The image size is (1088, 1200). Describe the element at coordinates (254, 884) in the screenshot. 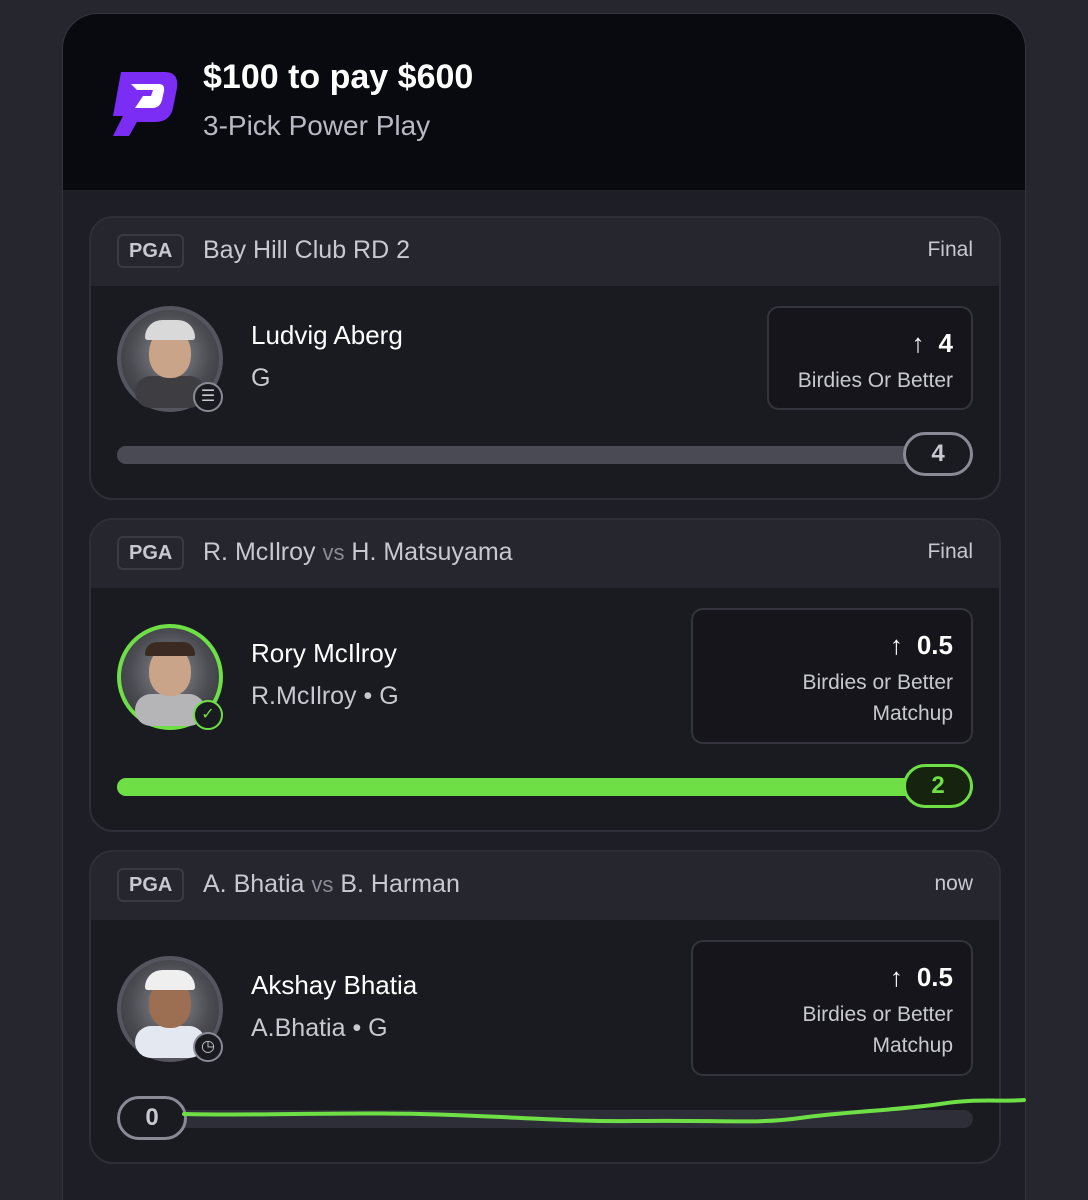

I see `event-team-a: A. Bhatia` at that location.